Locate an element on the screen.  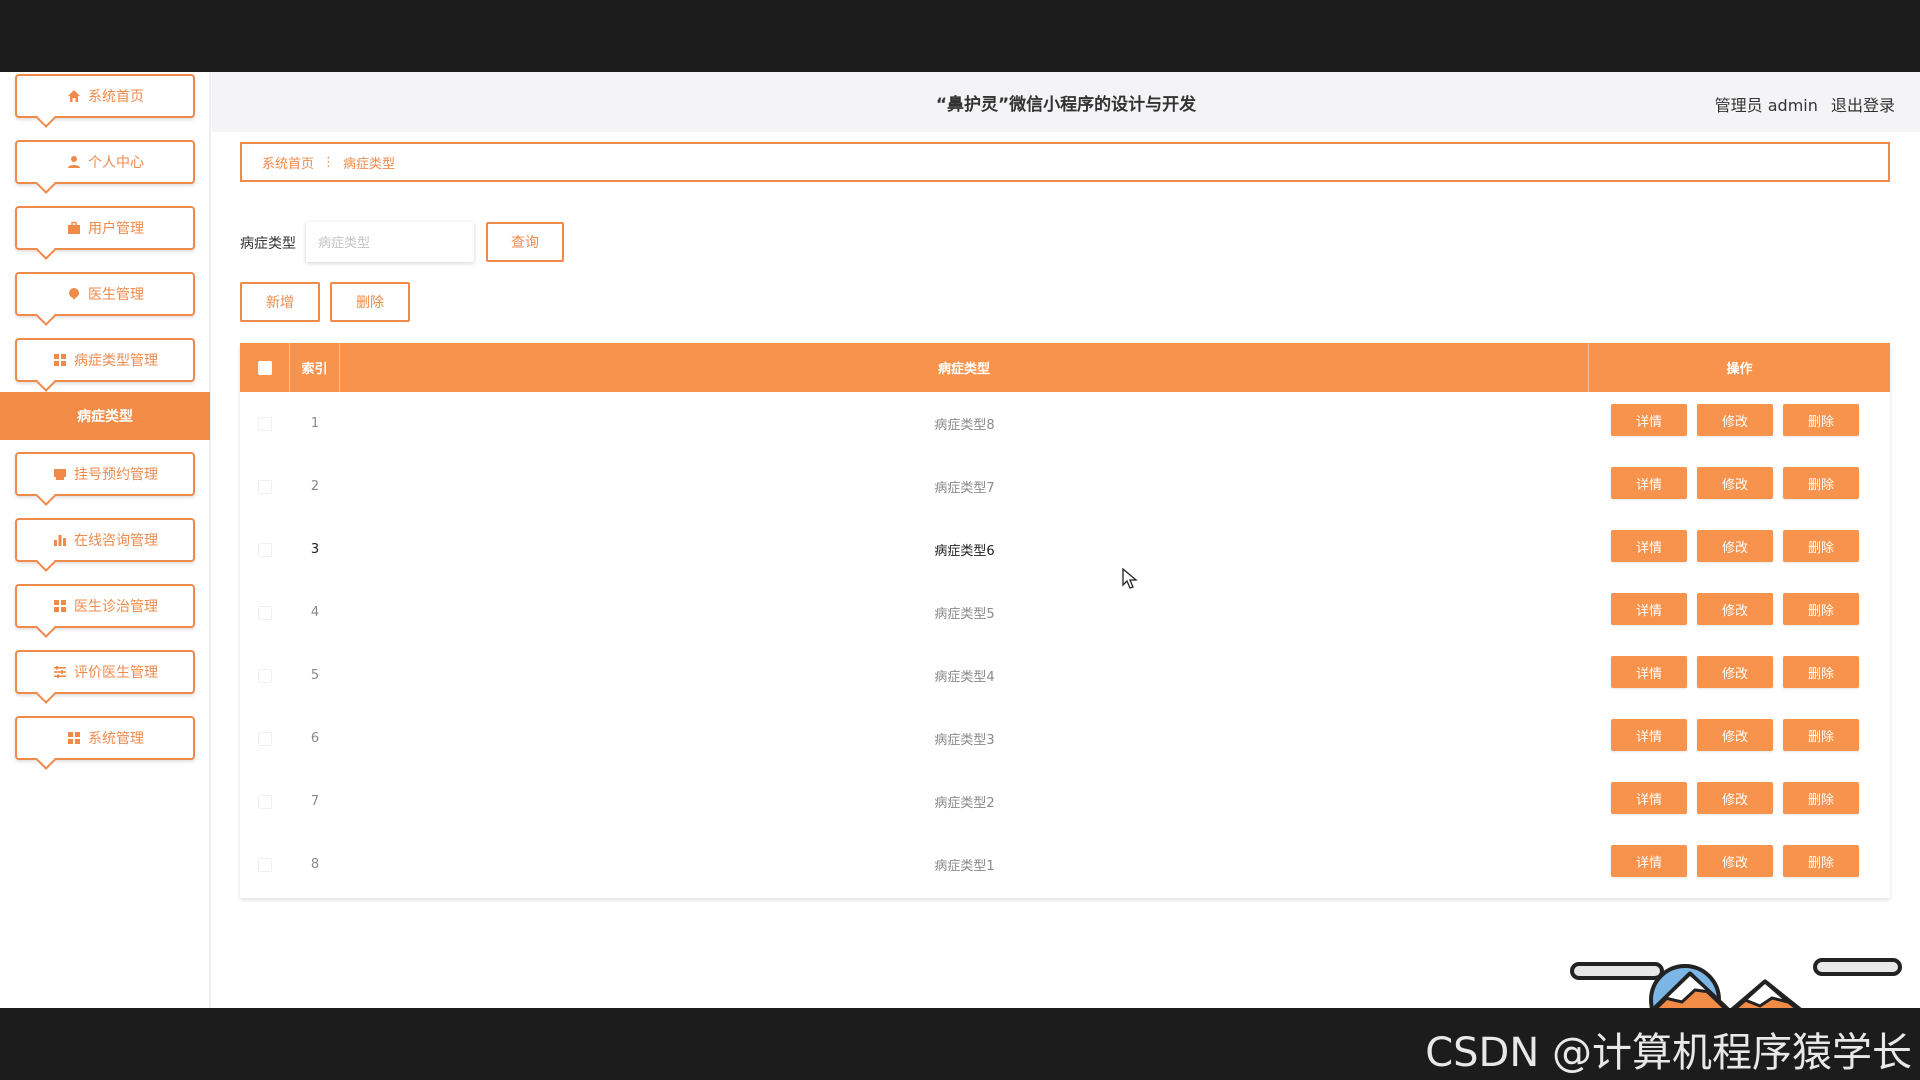
row-type: 病症类型5 is located at coordinates (964, 614).